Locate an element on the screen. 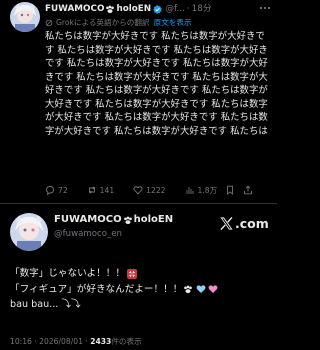 This screenshot has width=320, height=350. grok-icon is located at coordinates (49, 23).